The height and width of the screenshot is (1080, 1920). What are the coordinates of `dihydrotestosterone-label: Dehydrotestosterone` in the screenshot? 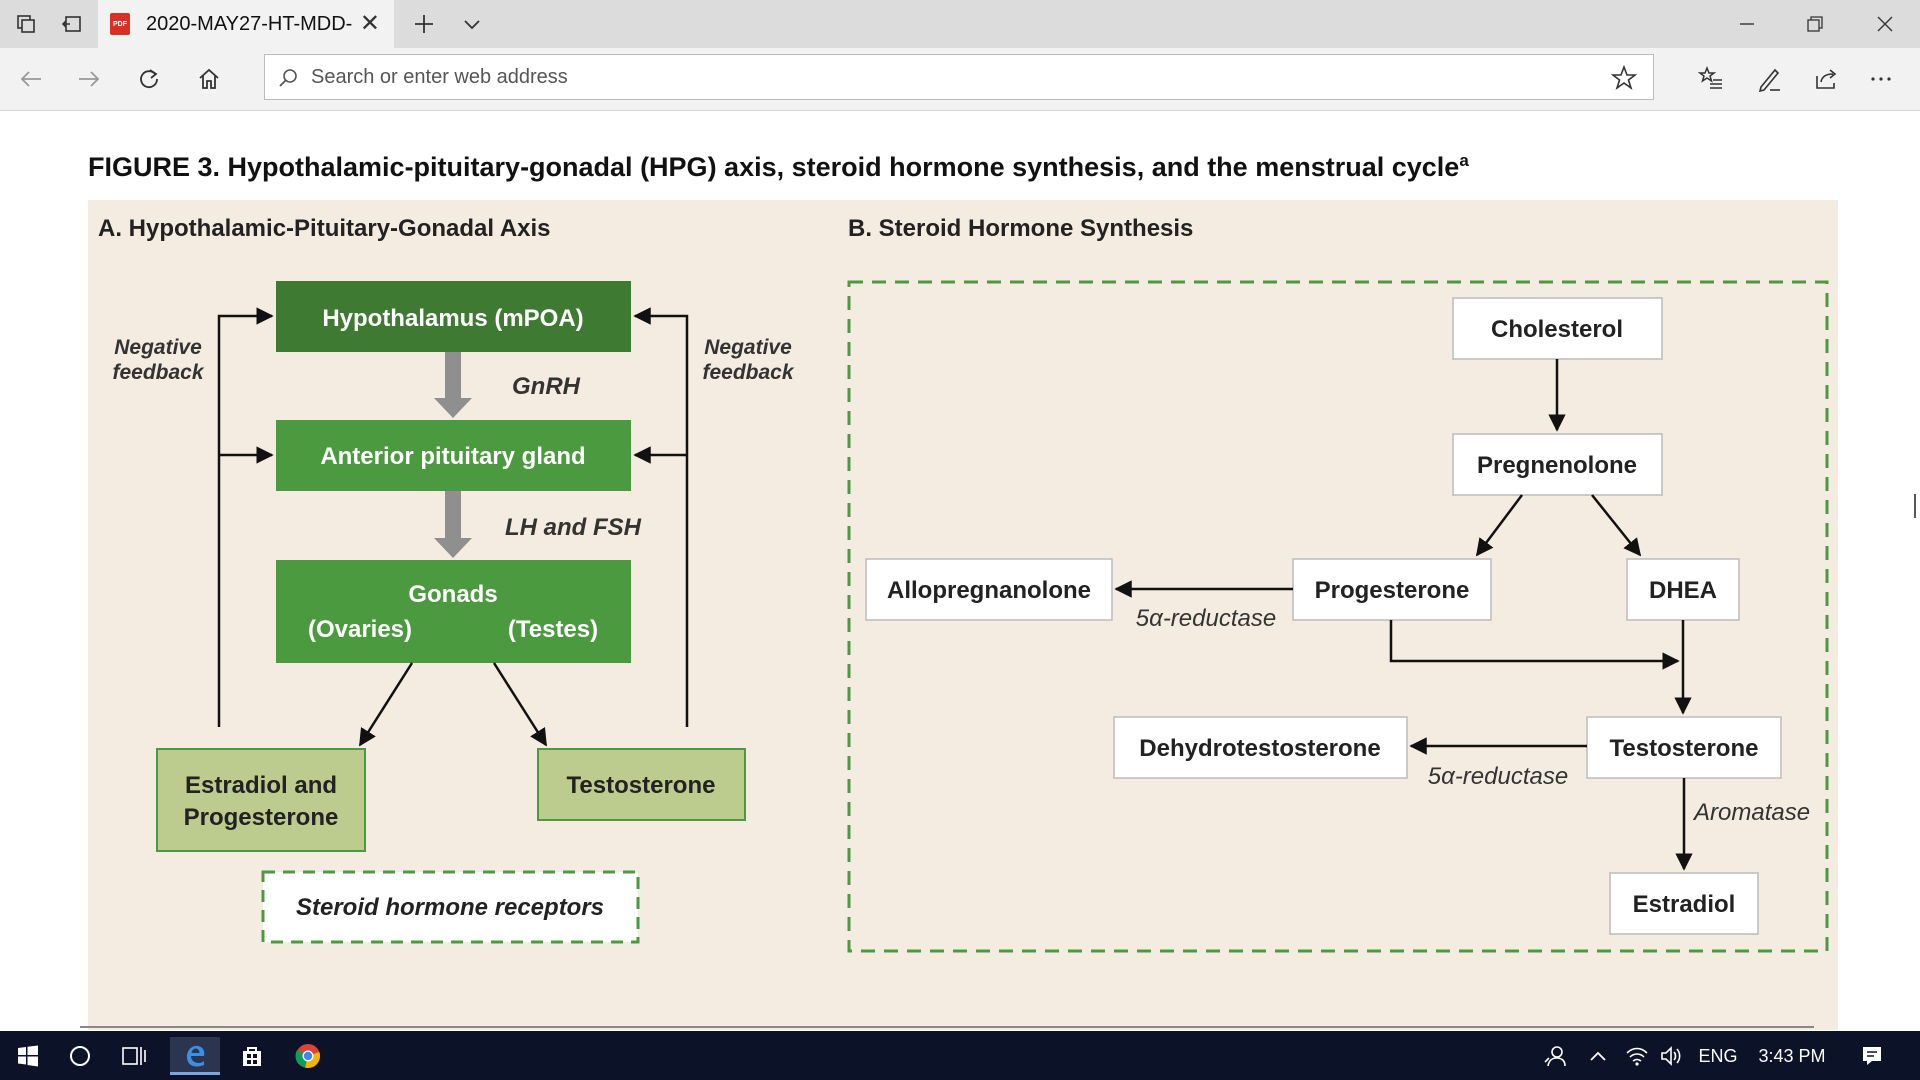 It's located at (1259, 748).